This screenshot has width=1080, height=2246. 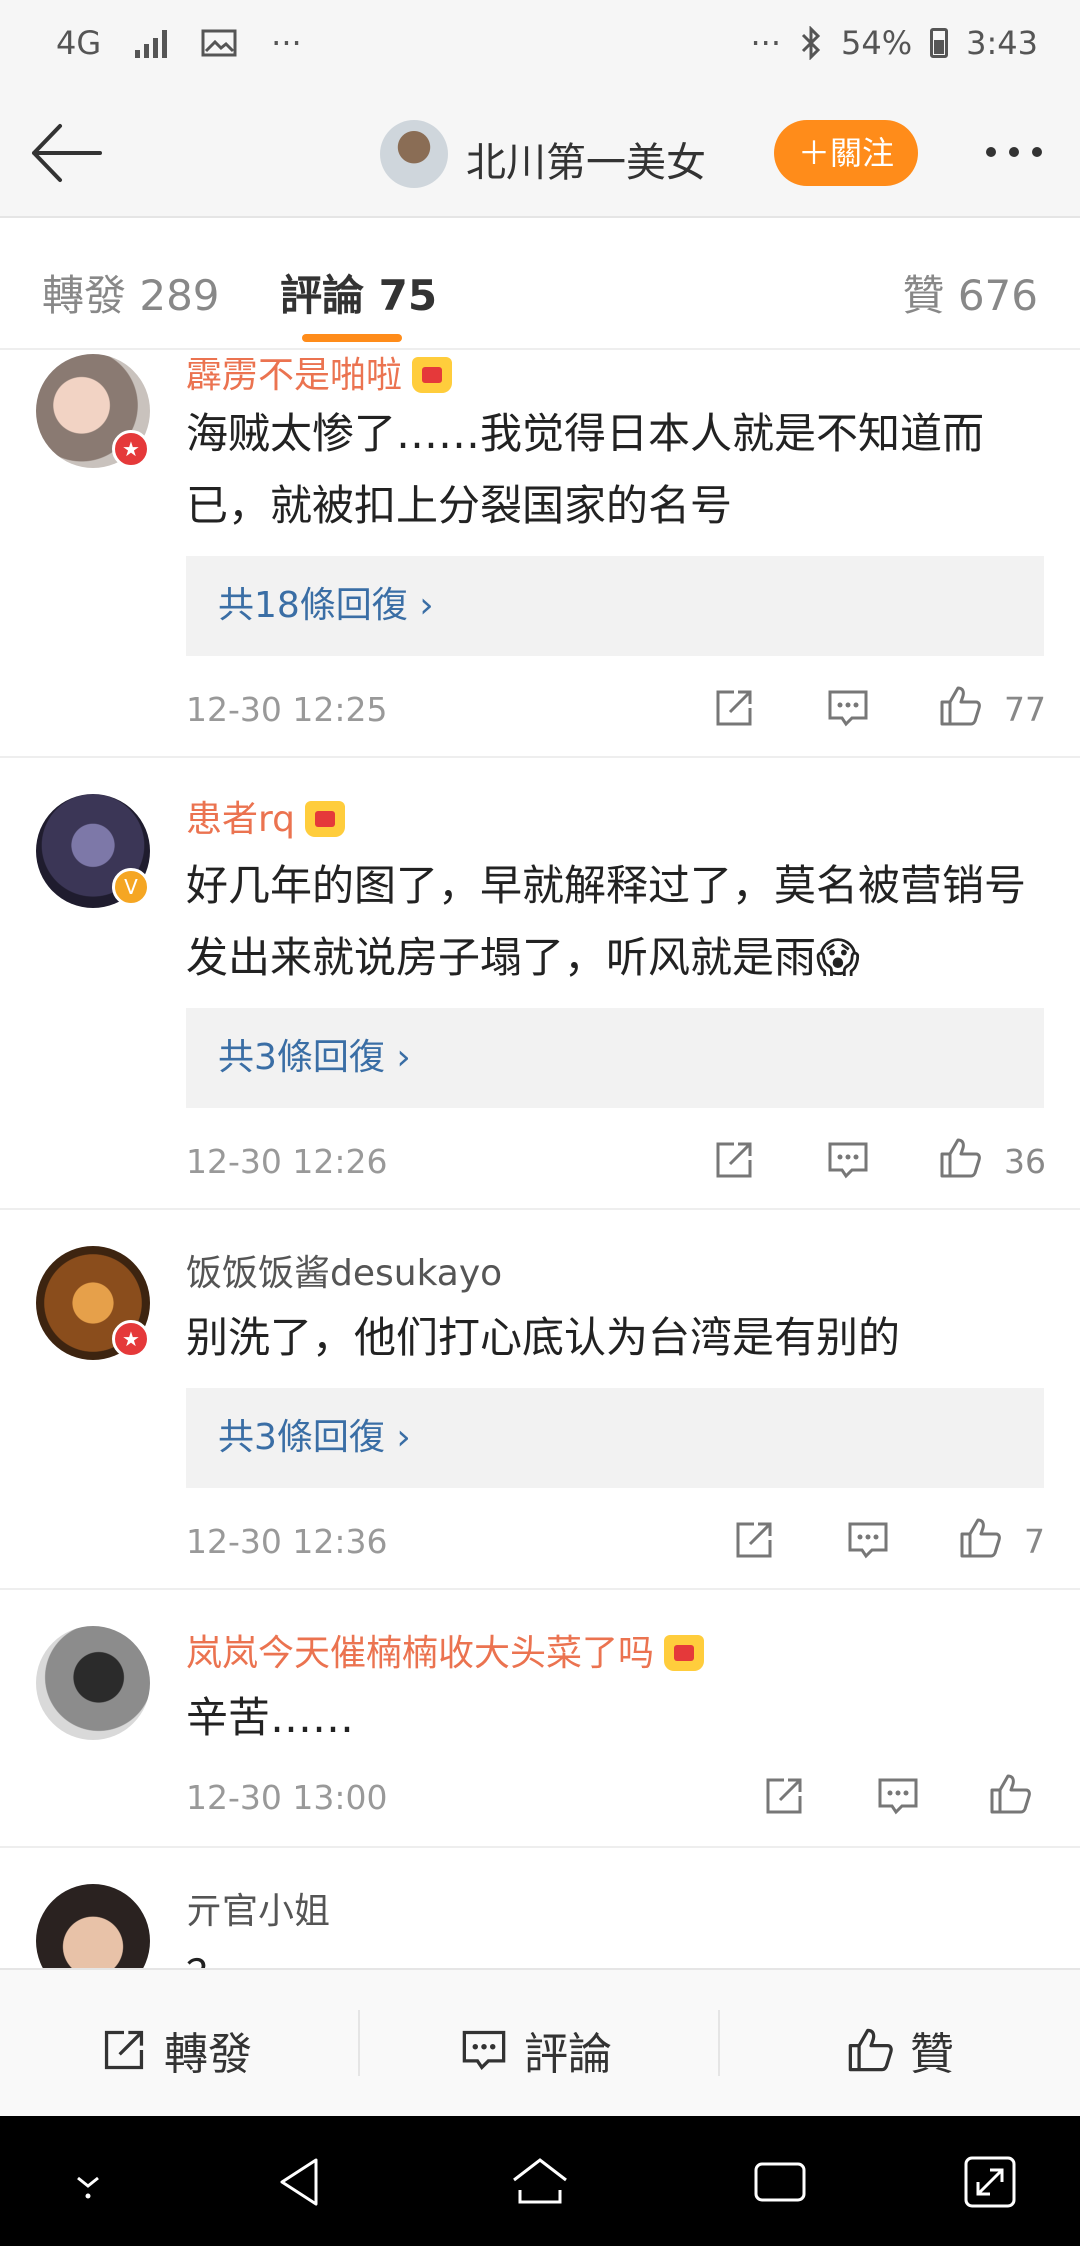 What do you see at coordinates (990, 2182) in the screenshot?
I see `expand-icon` at bounding box center [990, 2182].